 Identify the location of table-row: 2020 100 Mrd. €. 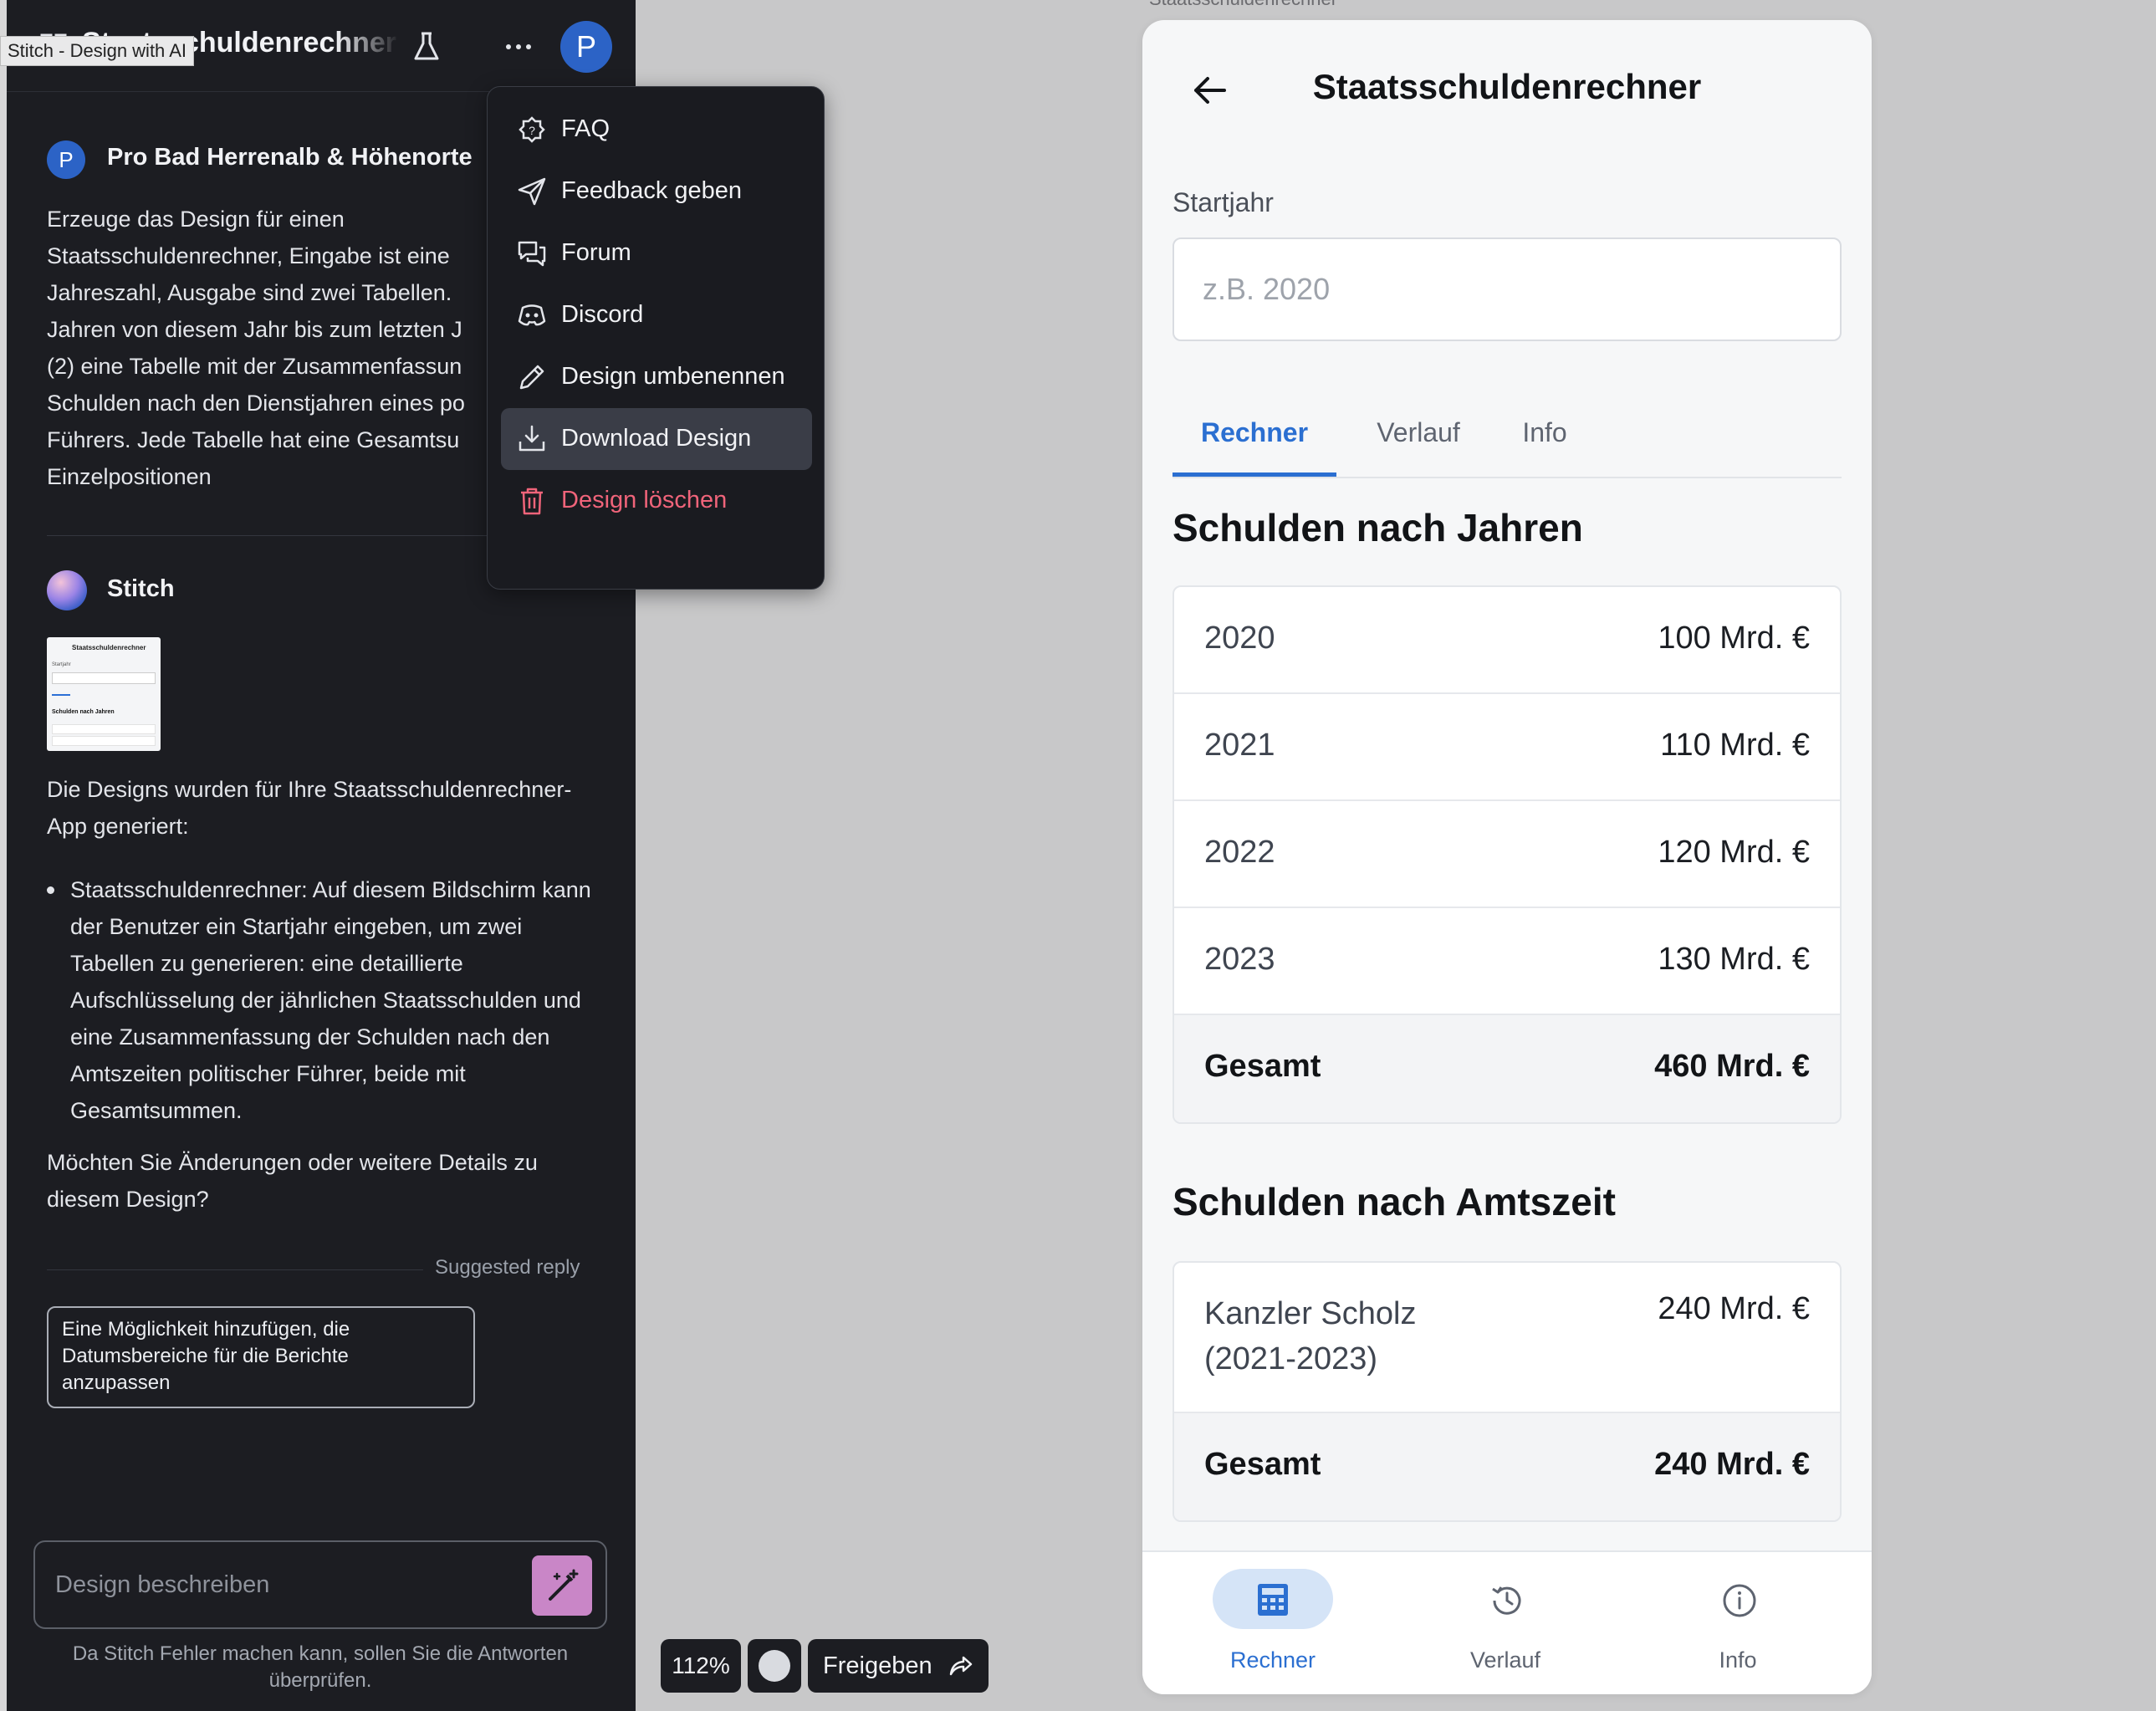
(1507, 640).